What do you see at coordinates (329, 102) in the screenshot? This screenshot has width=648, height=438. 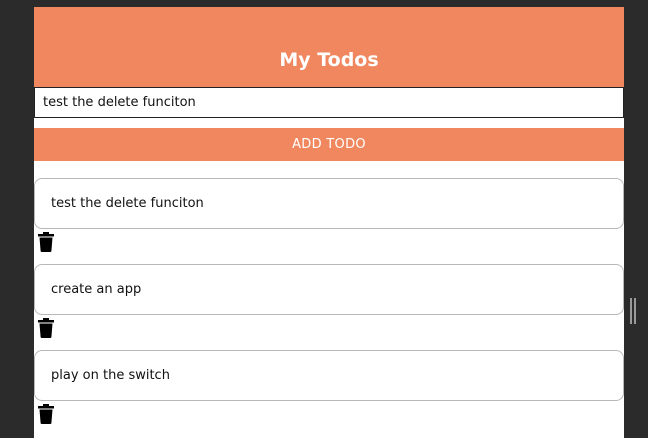 I see `new-todo-input` at bounding box center [329, 102].